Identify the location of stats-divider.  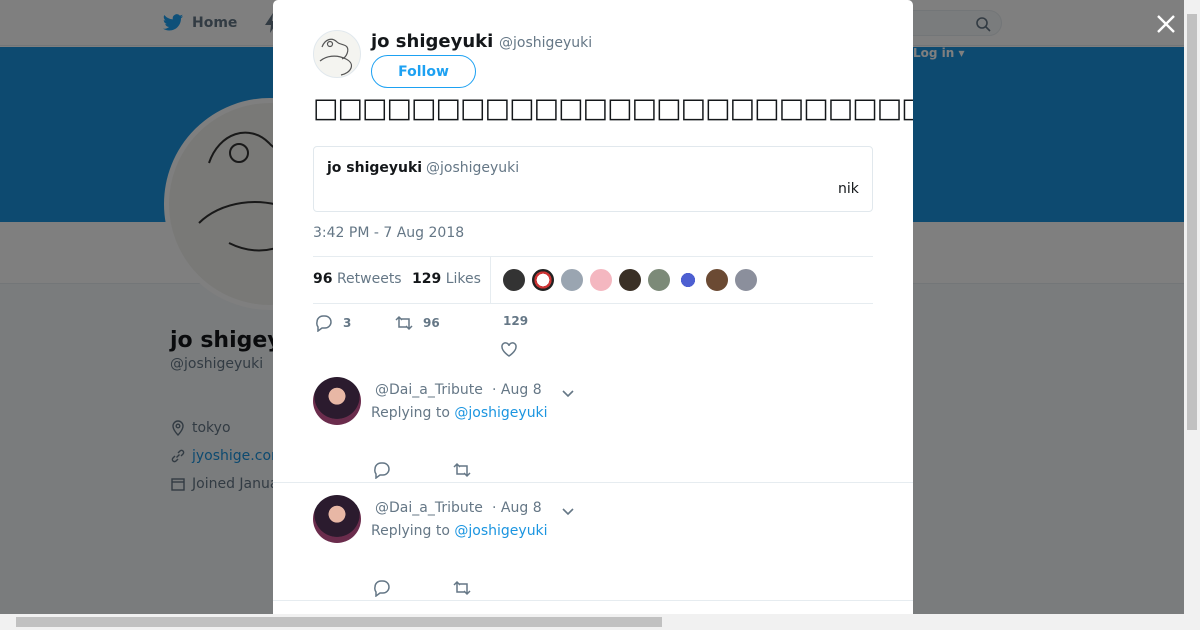
(490, 280).